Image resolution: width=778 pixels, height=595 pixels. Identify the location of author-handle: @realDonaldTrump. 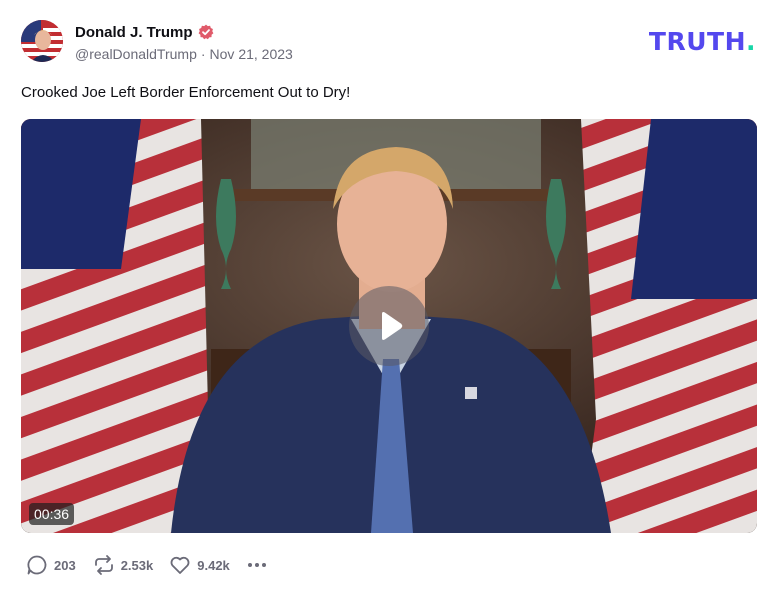
(136, 54).